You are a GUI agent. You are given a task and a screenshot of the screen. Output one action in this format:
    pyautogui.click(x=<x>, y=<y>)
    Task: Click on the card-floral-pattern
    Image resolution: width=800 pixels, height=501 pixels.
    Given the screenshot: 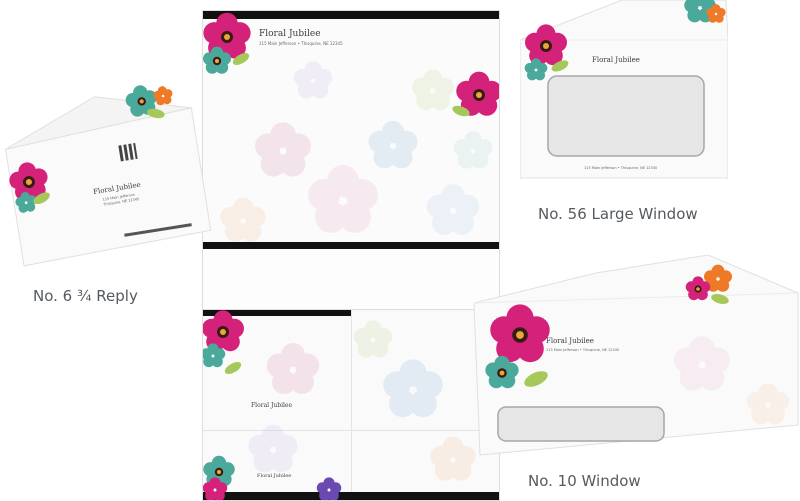 What is the action you would take?
    pyautogui.click(x=339, y=405)
    